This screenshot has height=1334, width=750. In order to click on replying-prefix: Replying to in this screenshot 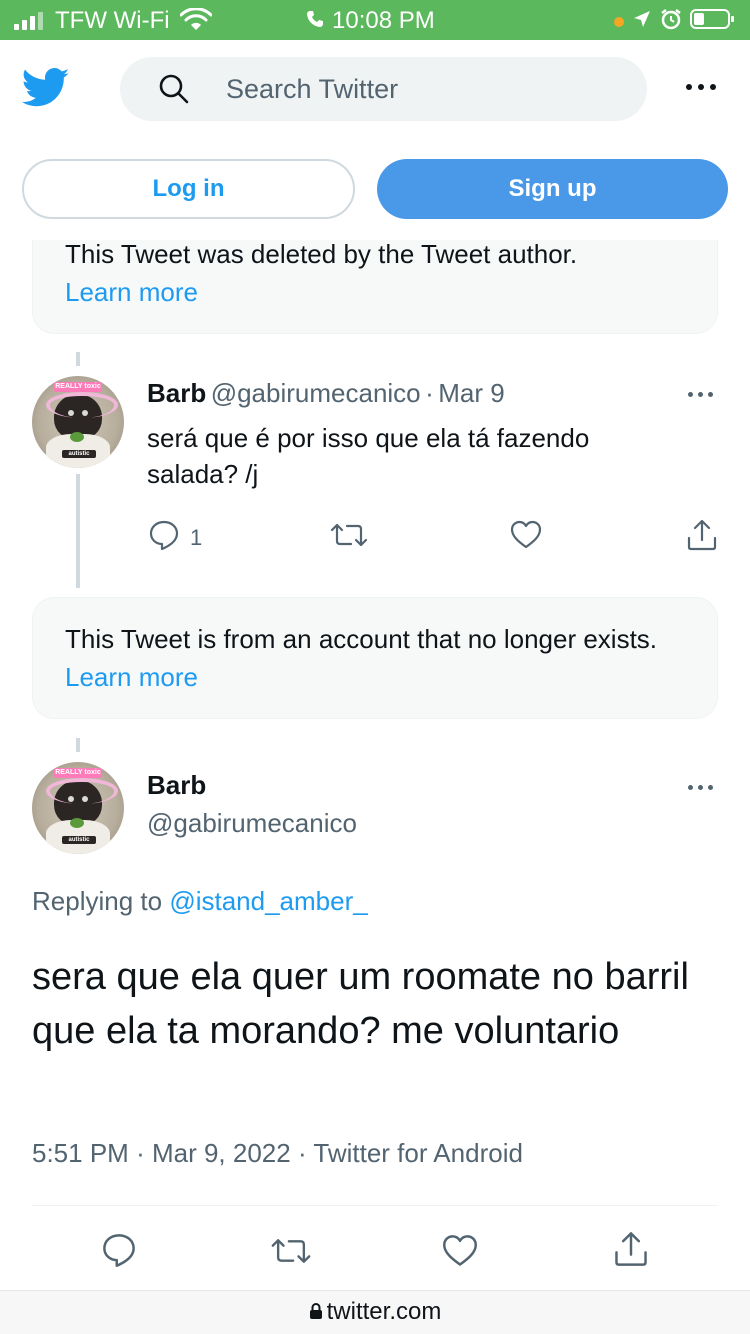, I will do `click(97, 901)`.